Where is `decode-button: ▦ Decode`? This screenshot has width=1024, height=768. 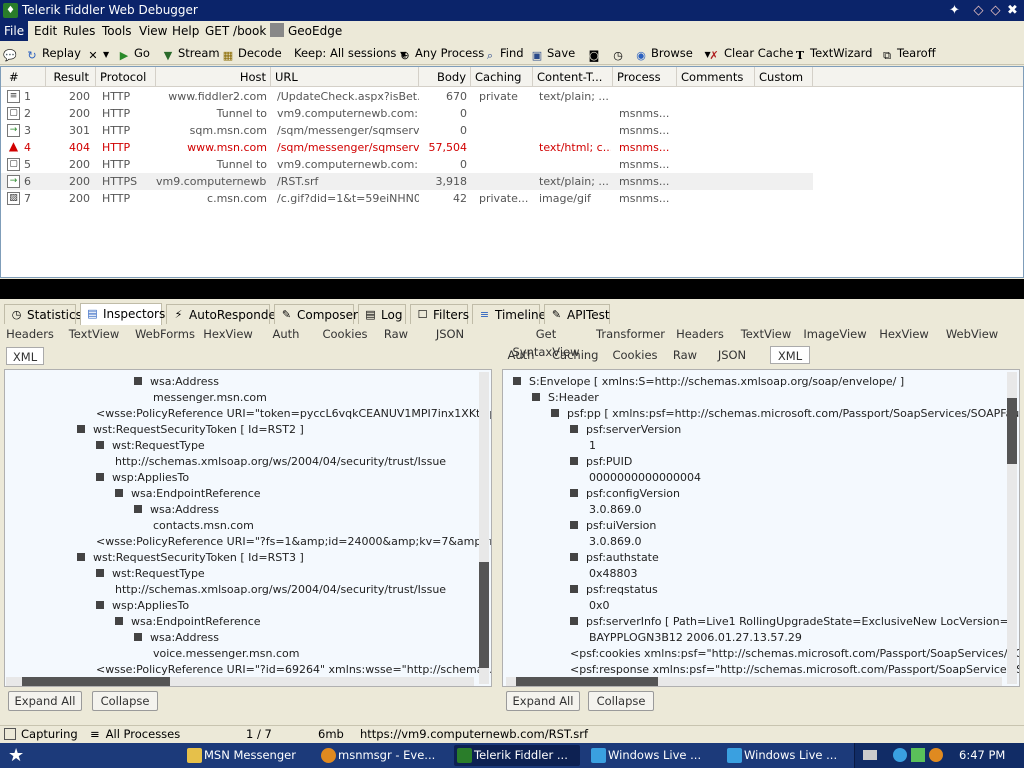 decode-button: ▦ Decode is located at coordinates (251, 53).